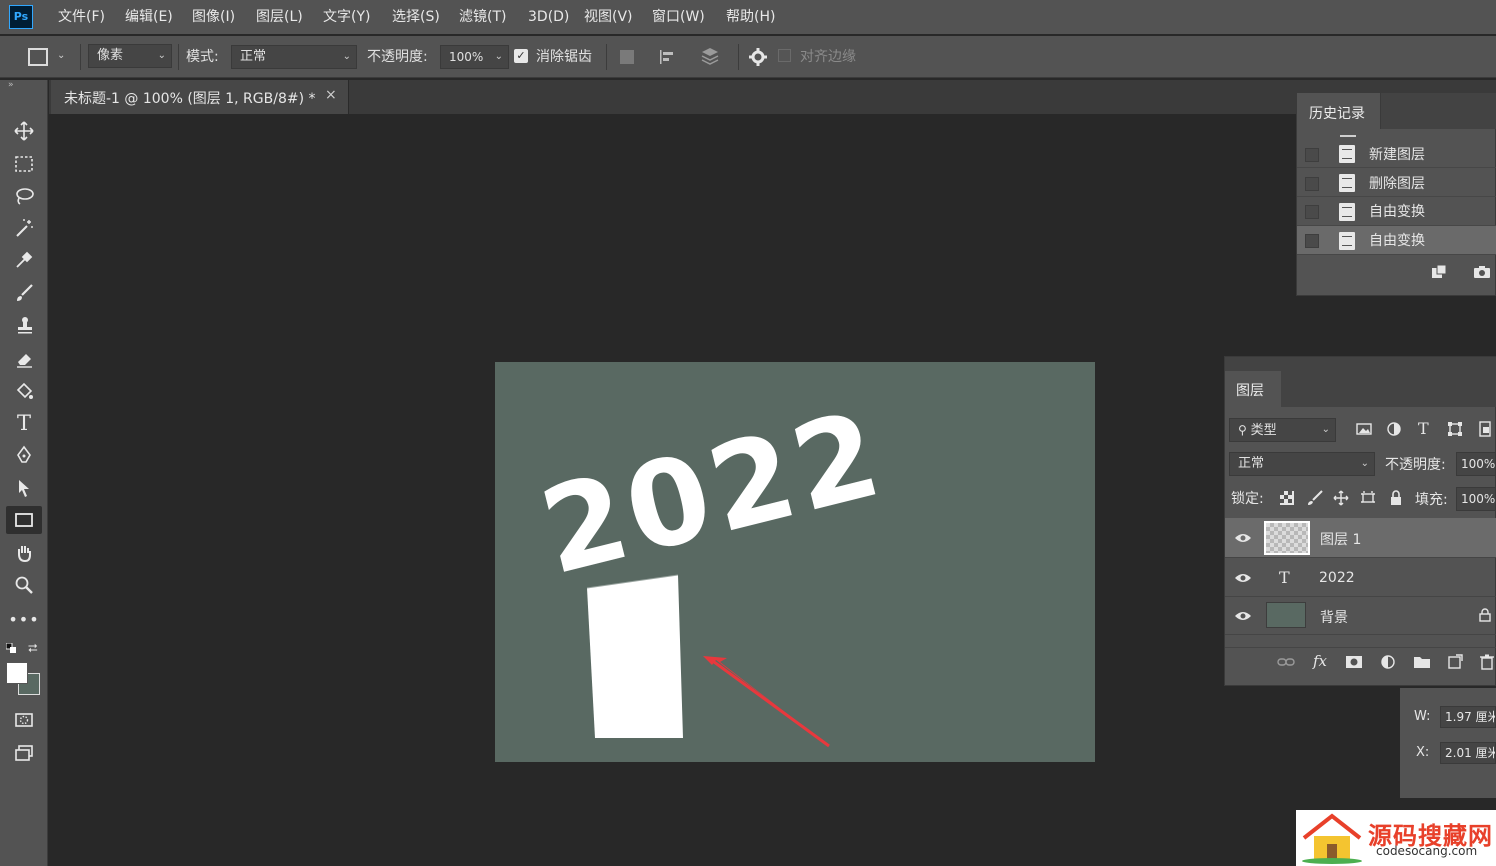 Image resolution: width=1496 pixels, height=866 pixels. I want to click on lock-all-icon, so click(1396, 498).